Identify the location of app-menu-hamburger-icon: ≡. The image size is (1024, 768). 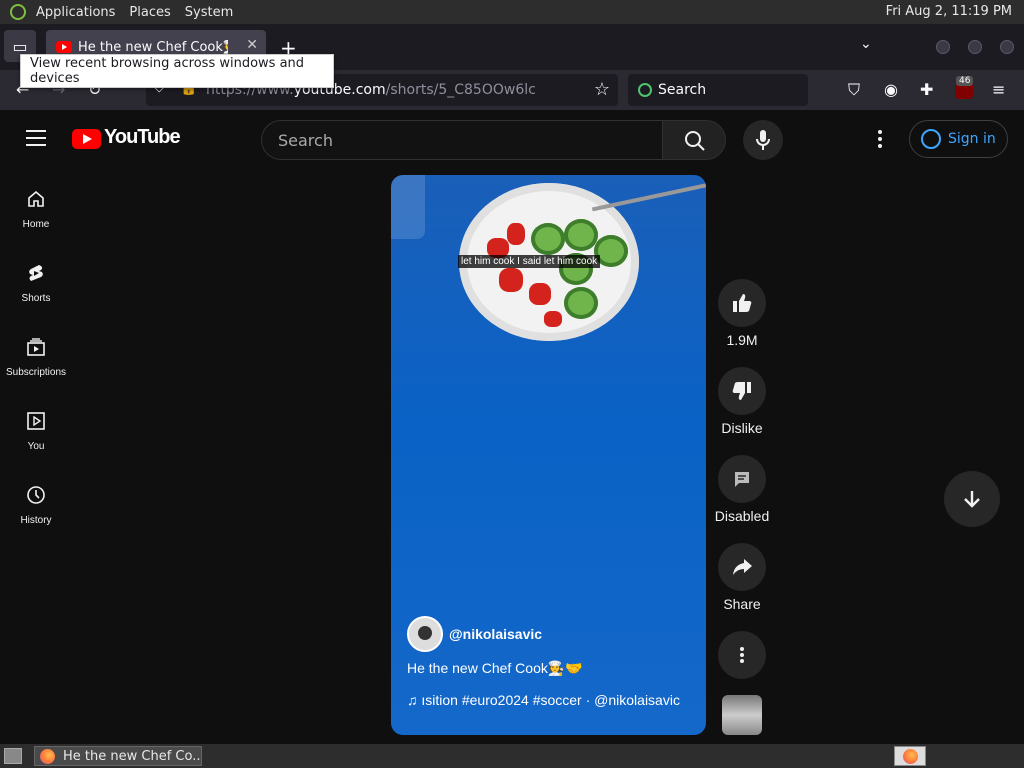
(998, 89).